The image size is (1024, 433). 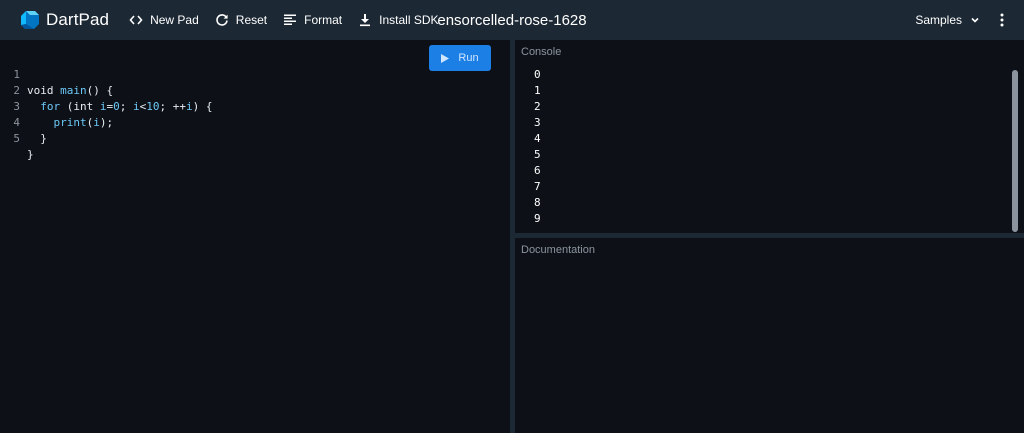 What do you see at coordinates (537, 186) in the screenshot?
I see `console-line: 7` at bounding box center [537, 186].